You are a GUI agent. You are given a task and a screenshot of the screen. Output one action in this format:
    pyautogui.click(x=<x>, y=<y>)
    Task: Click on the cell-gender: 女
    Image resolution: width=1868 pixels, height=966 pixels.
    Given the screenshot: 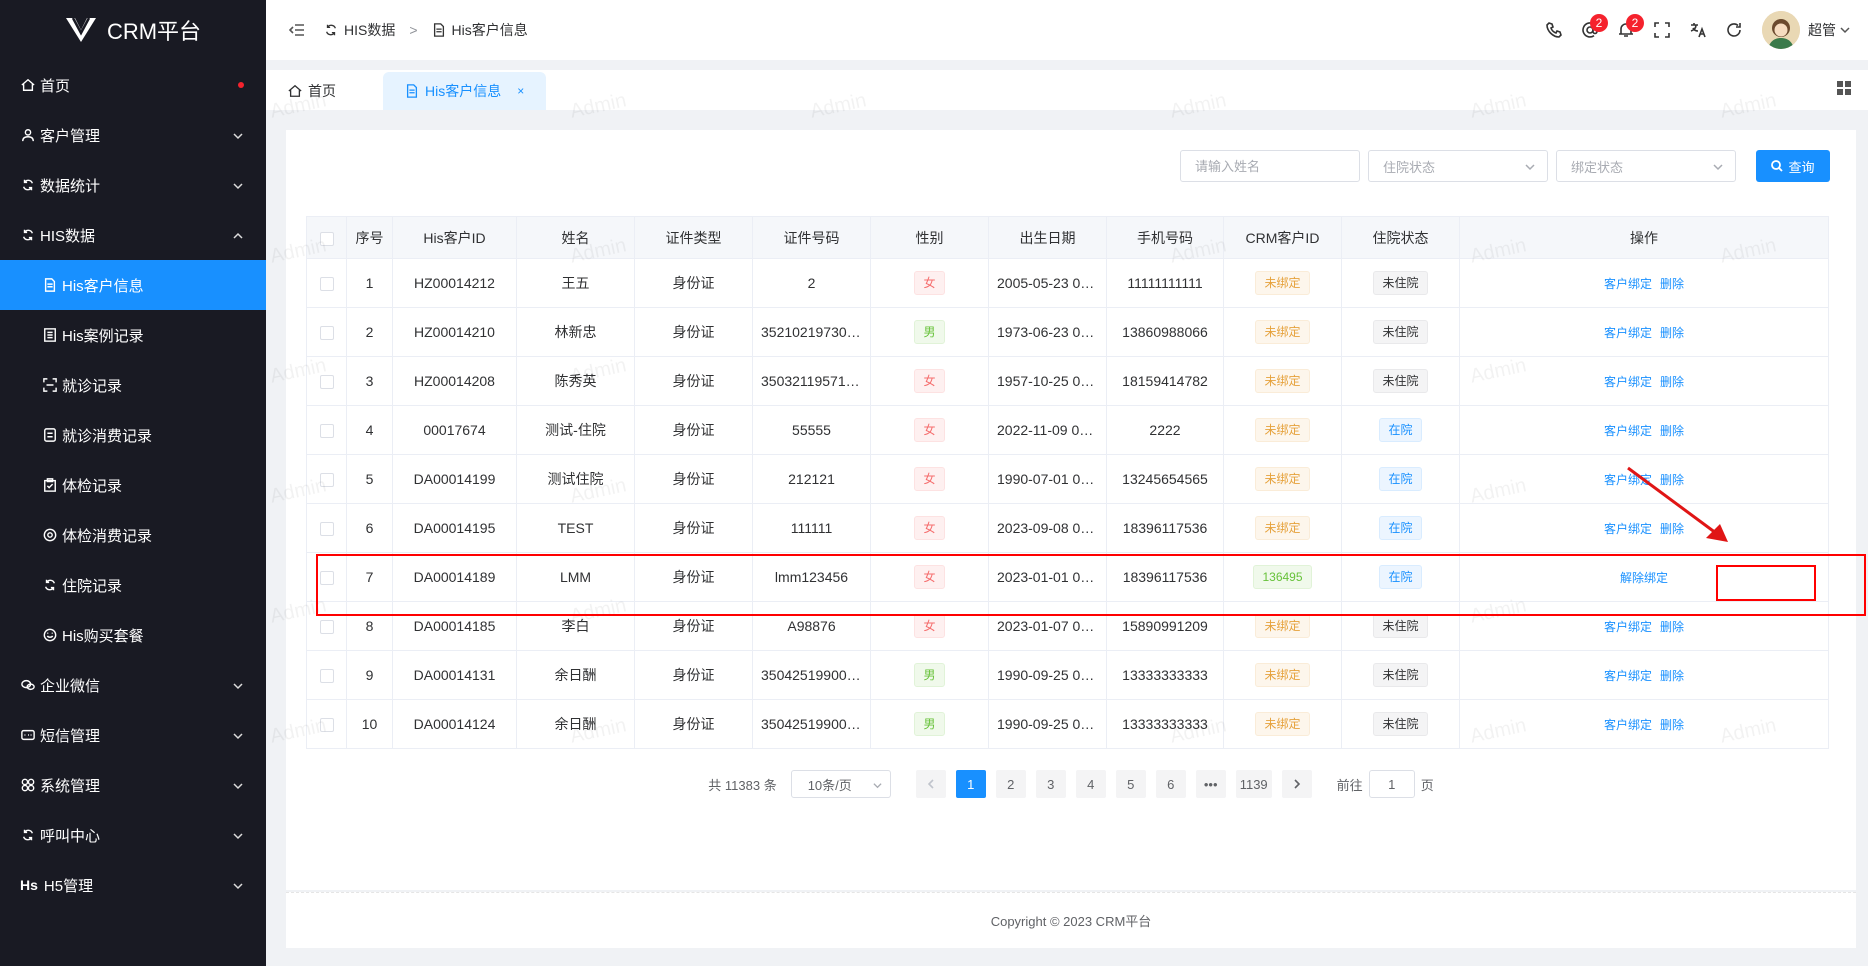 What is the action you would take?
    pyautogui.click(x=929, y=479)
    